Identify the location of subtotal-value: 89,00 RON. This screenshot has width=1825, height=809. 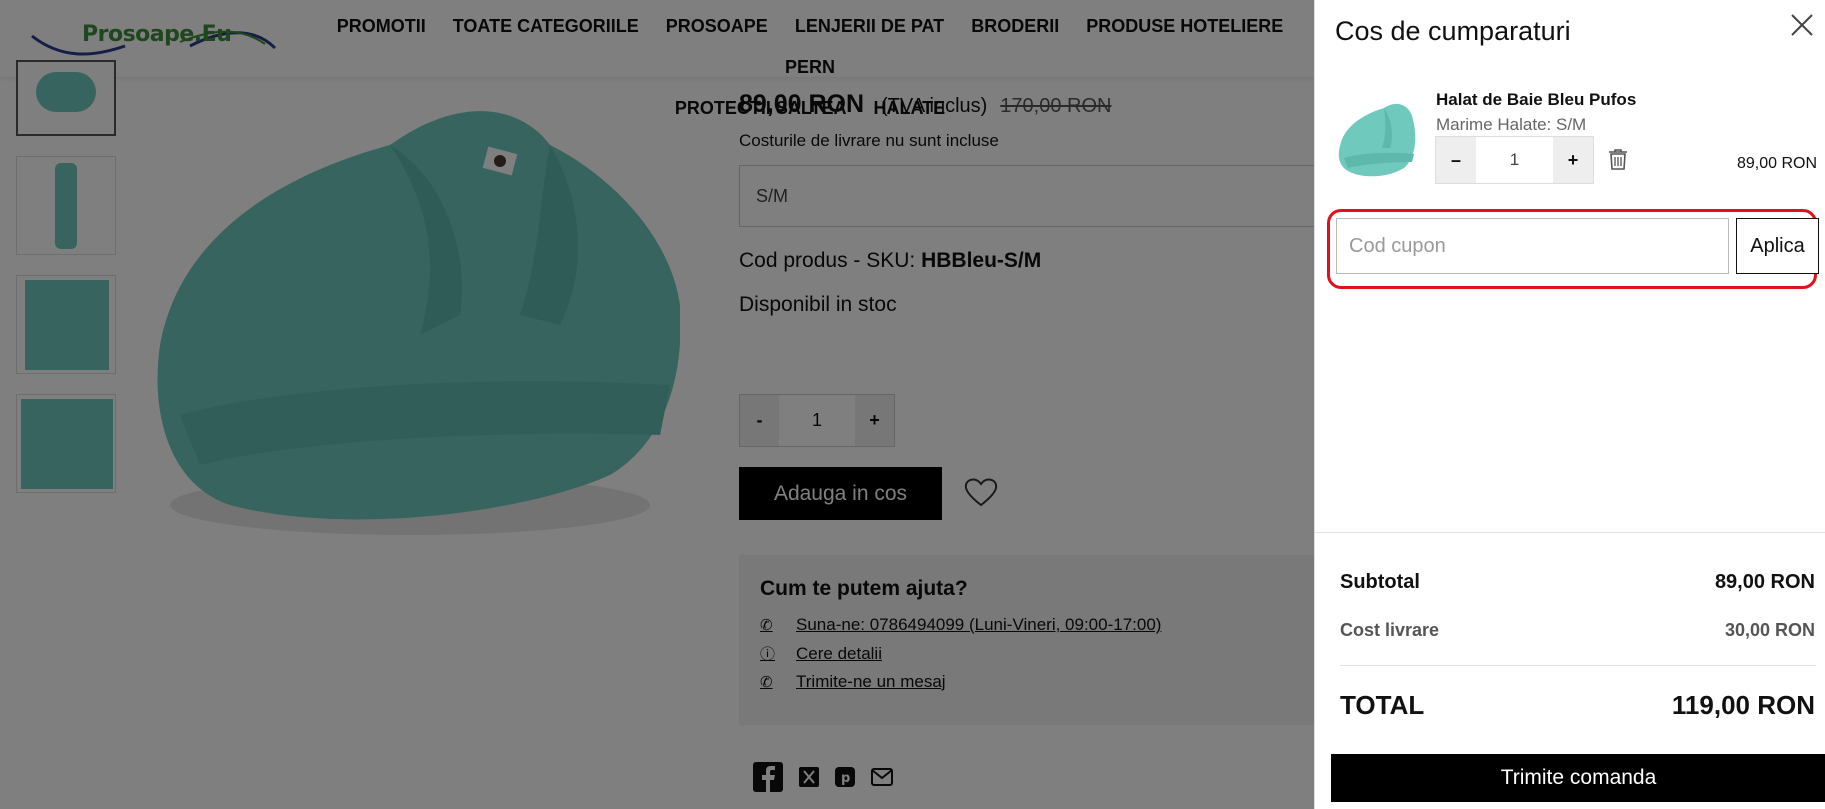
(1764, 582).